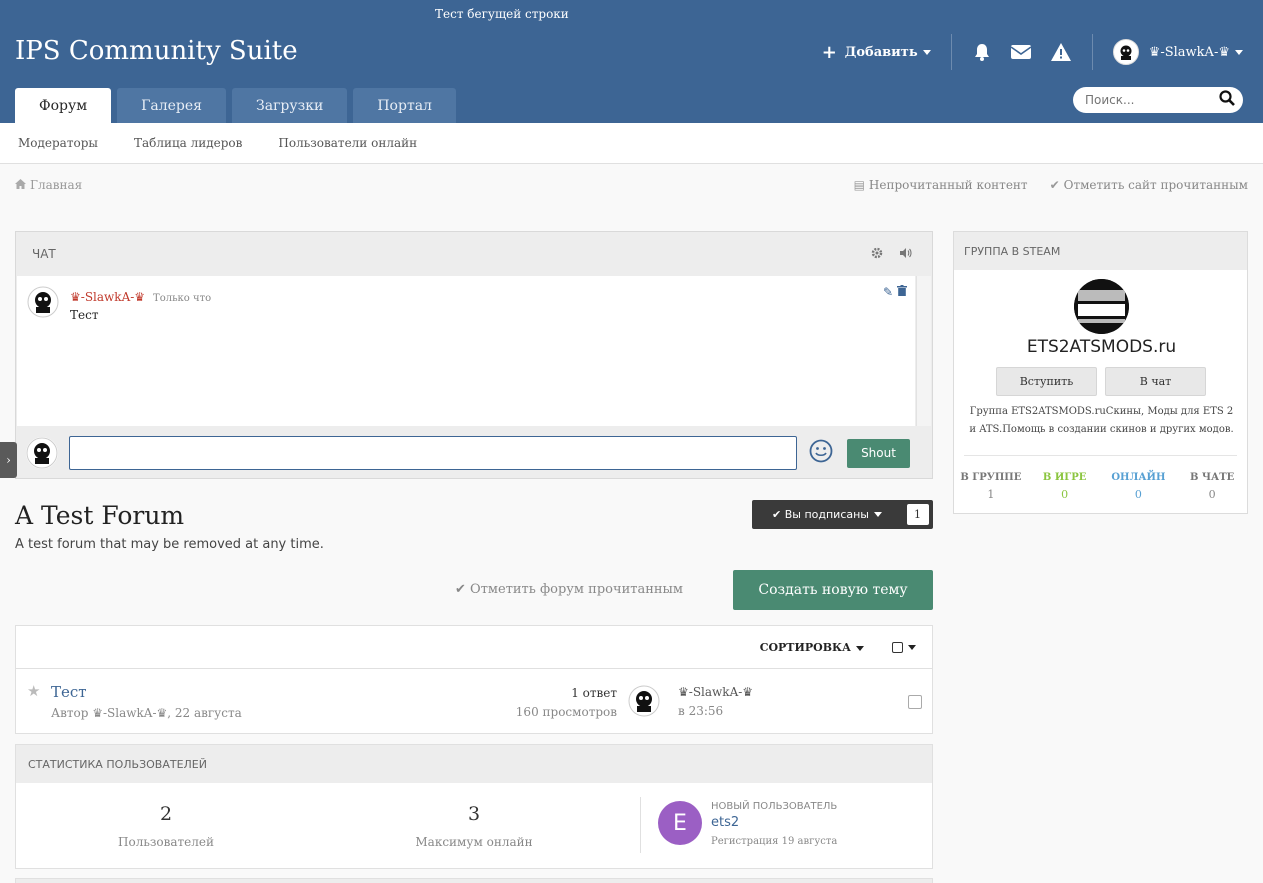 Image resolution: width=1263 pixels, height=883 pixels. What do you see at coordinates (1101, 347) in the screenshot?
I see `steam-group-name: ETS2ATSMODS.ru` at bounding box center [1101, 347].